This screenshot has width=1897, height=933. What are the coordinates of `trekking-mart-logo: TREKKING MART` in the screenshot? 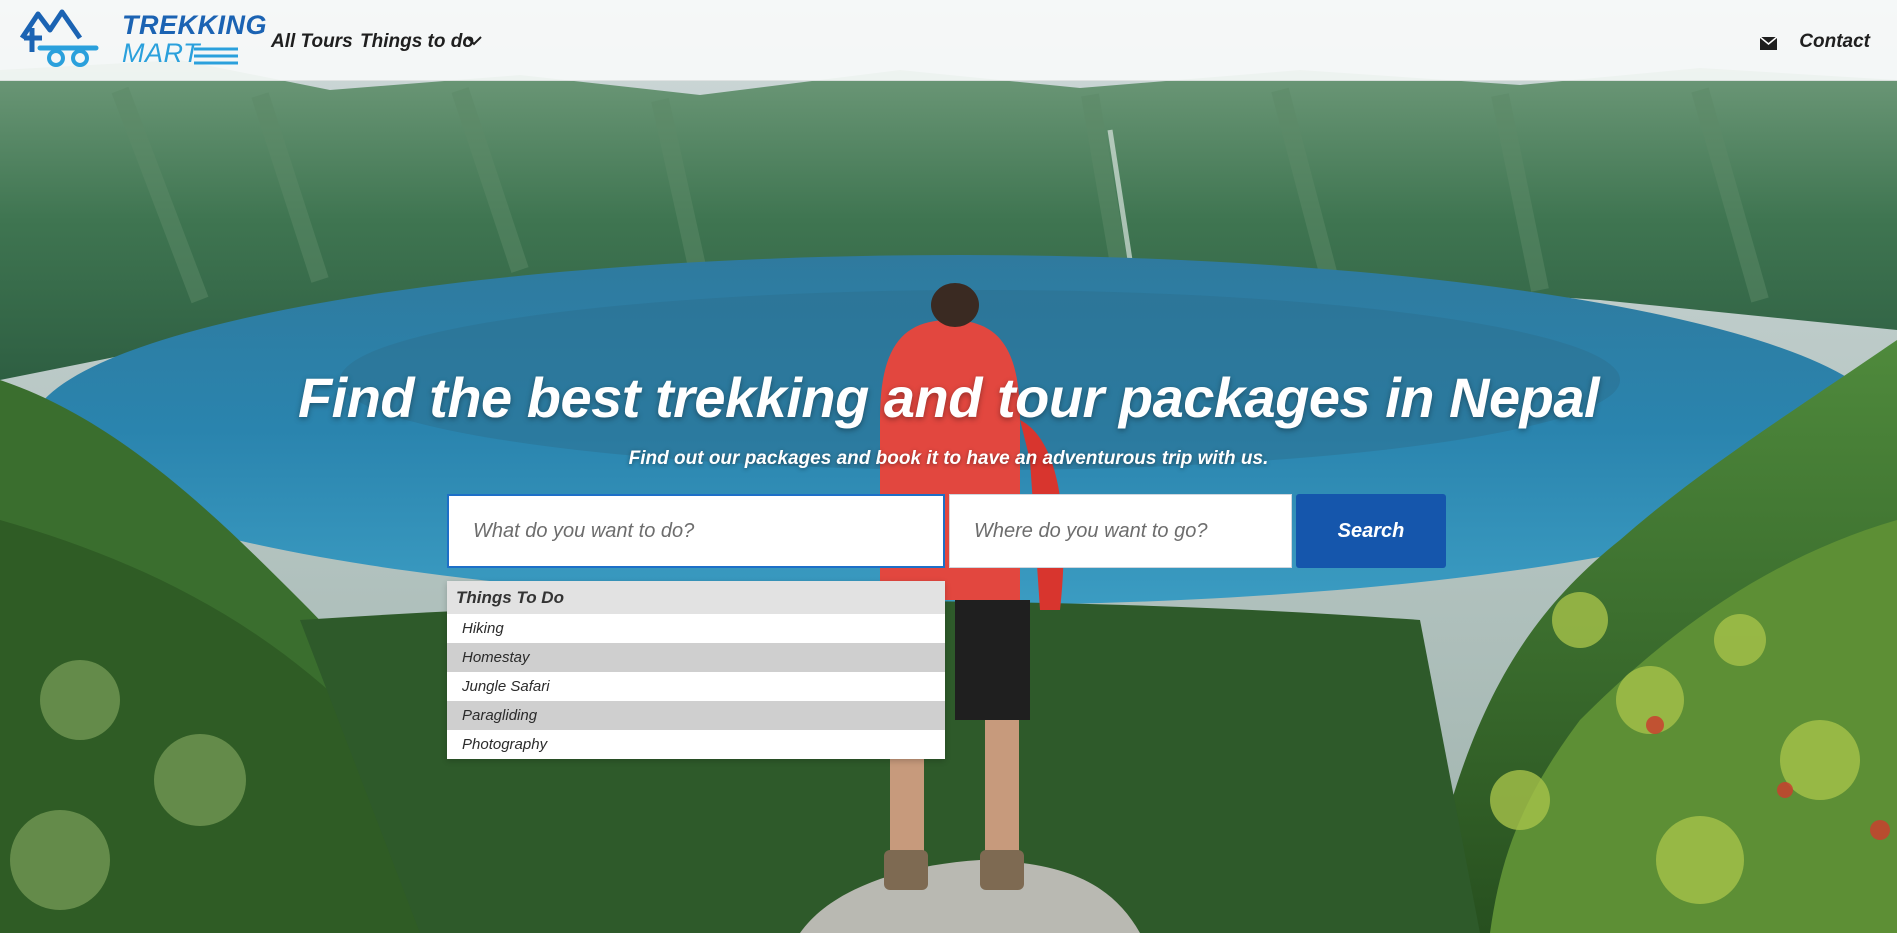 It's located at (142, 39).